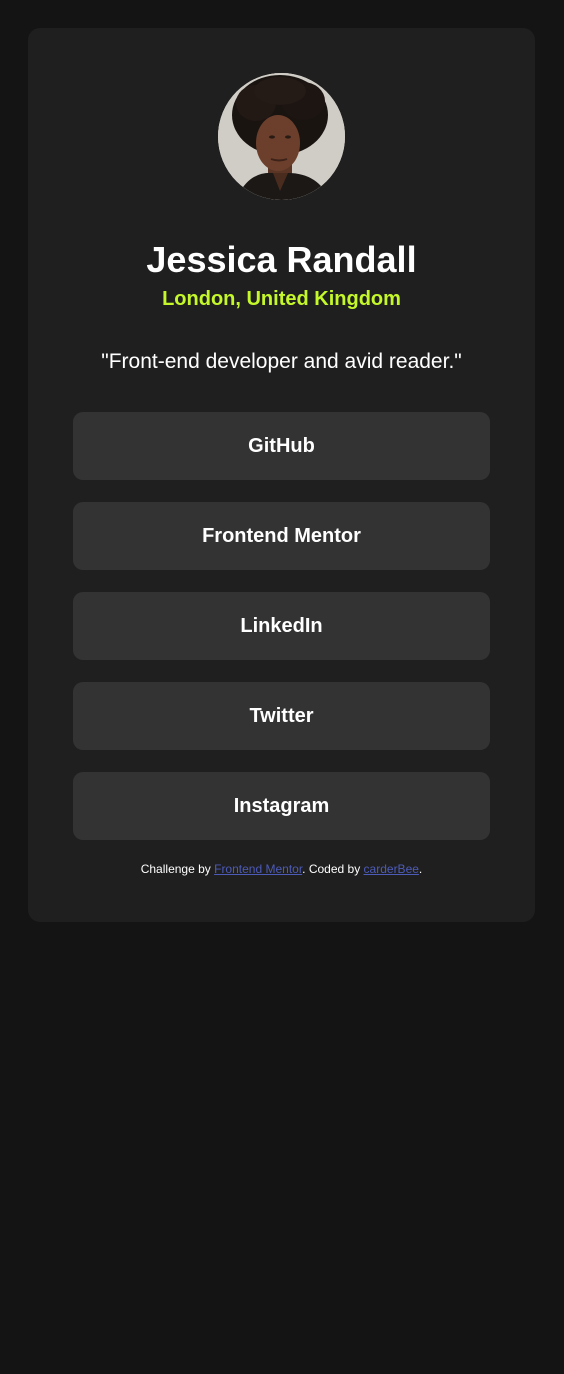 The image size is (564, 1374). Describe the element at coordinates (281, 361) in the screenshot. I see `profile-bio: "Front-end developer and avid reader."` at that location.